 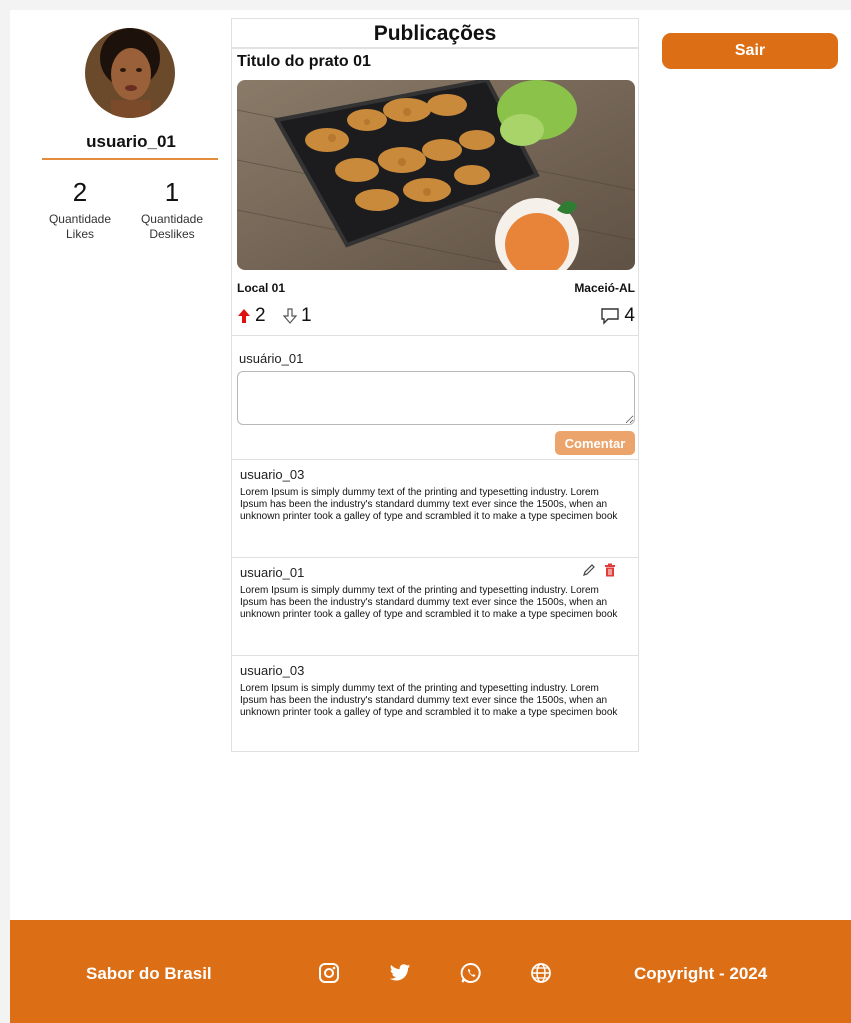 What do you see at coordinates (80, 192) in the screenshot?
I see `likes-count: 2` at bounding box center [80, 192].